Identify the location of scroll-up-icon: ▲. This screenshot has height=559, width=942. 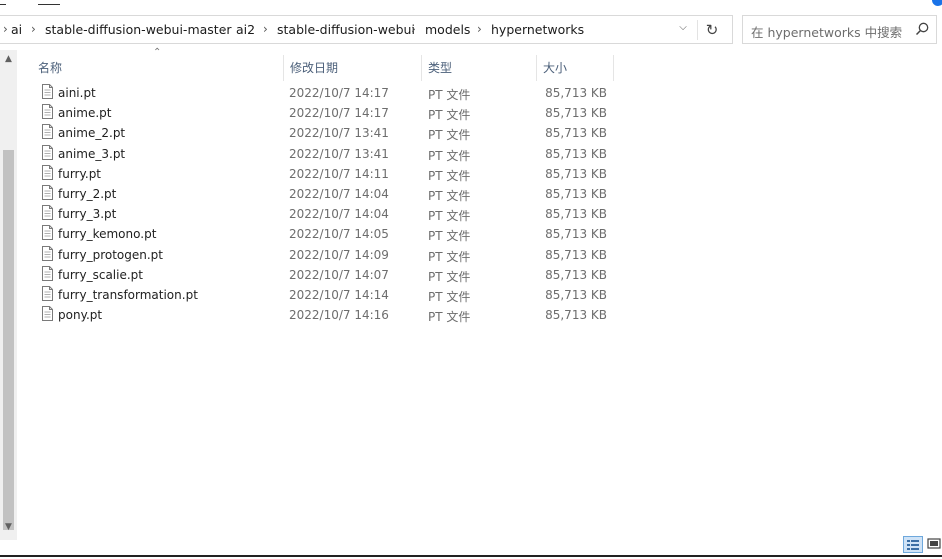
(8, 59).